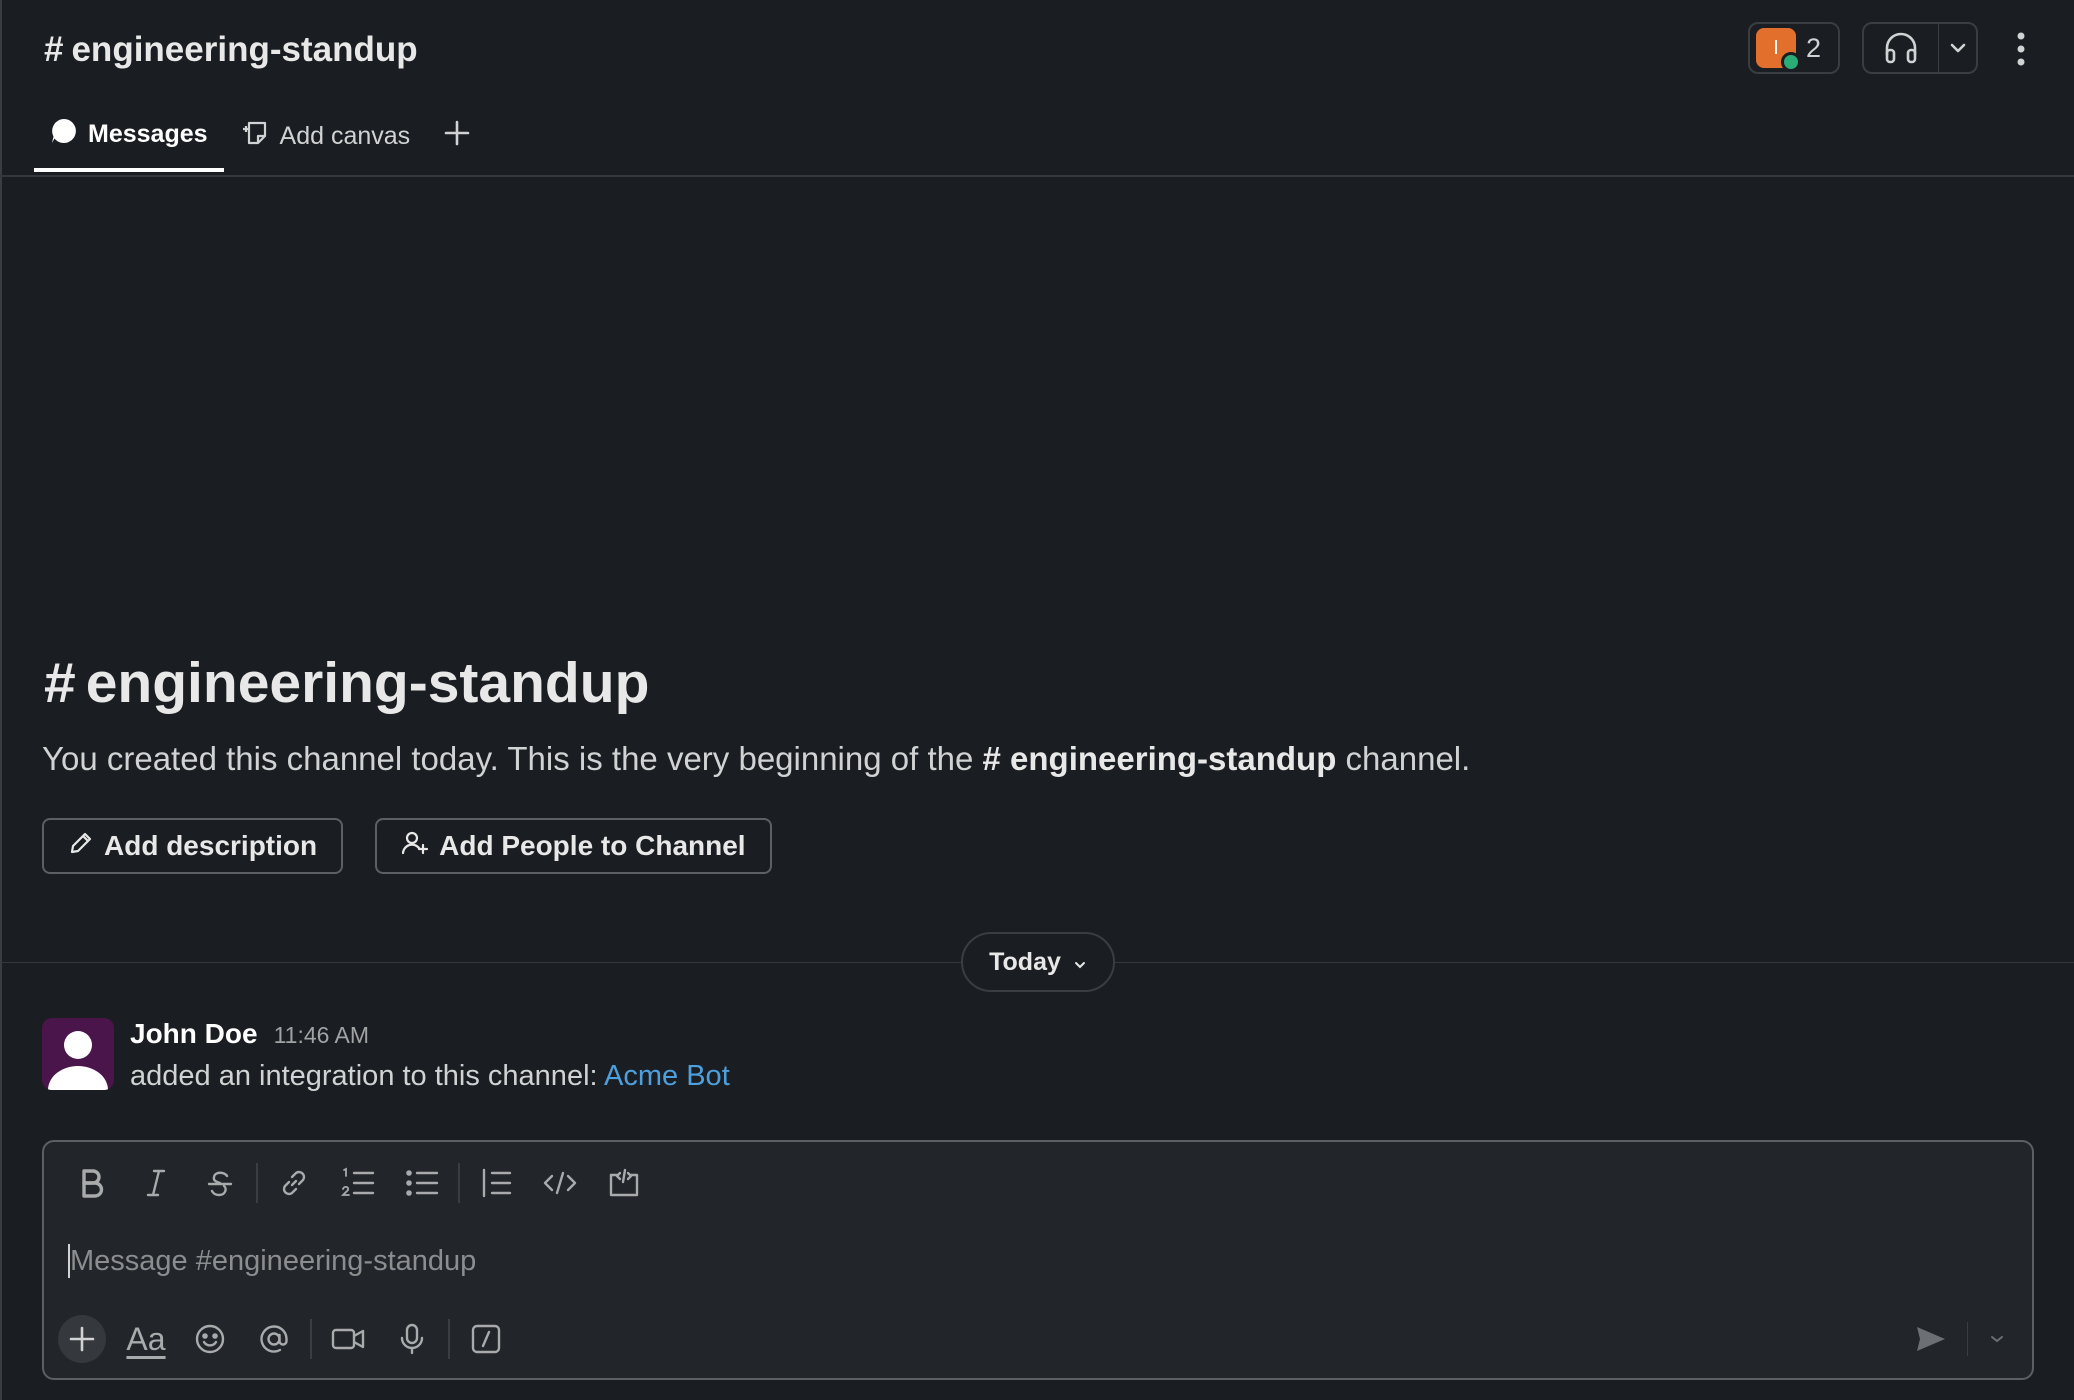 This screenshot has width=2074, height=1400. I want to click on member-avatar: I, so click(1778, 50).